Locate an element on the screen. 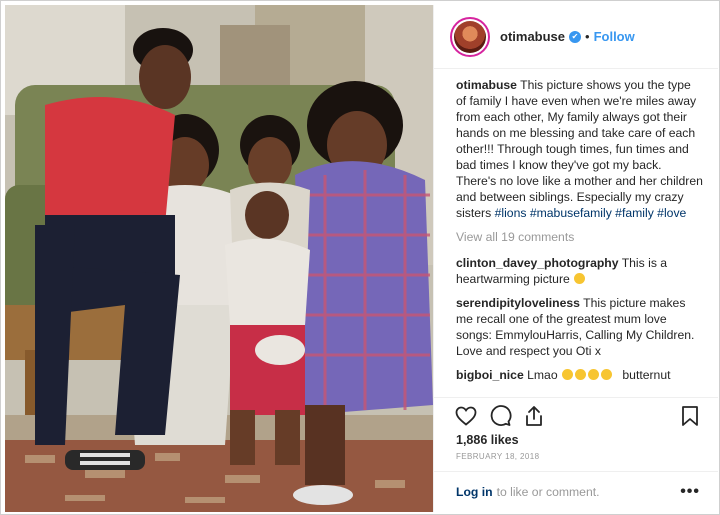  verified-badge-icon: ✔ is located at coordinates (575, 36).